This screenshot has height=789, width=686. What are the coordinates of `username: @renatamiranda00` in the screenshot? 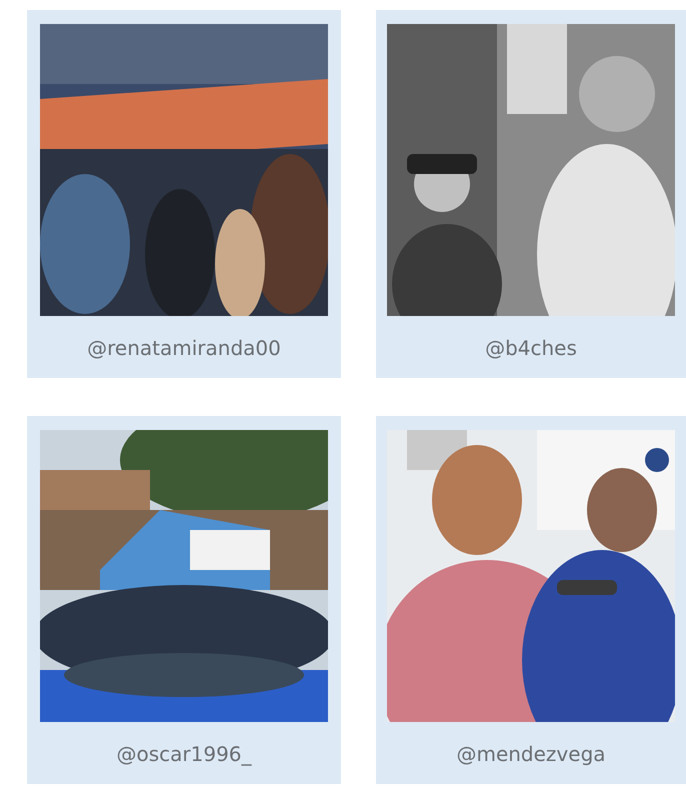 It's located at (184, 348).